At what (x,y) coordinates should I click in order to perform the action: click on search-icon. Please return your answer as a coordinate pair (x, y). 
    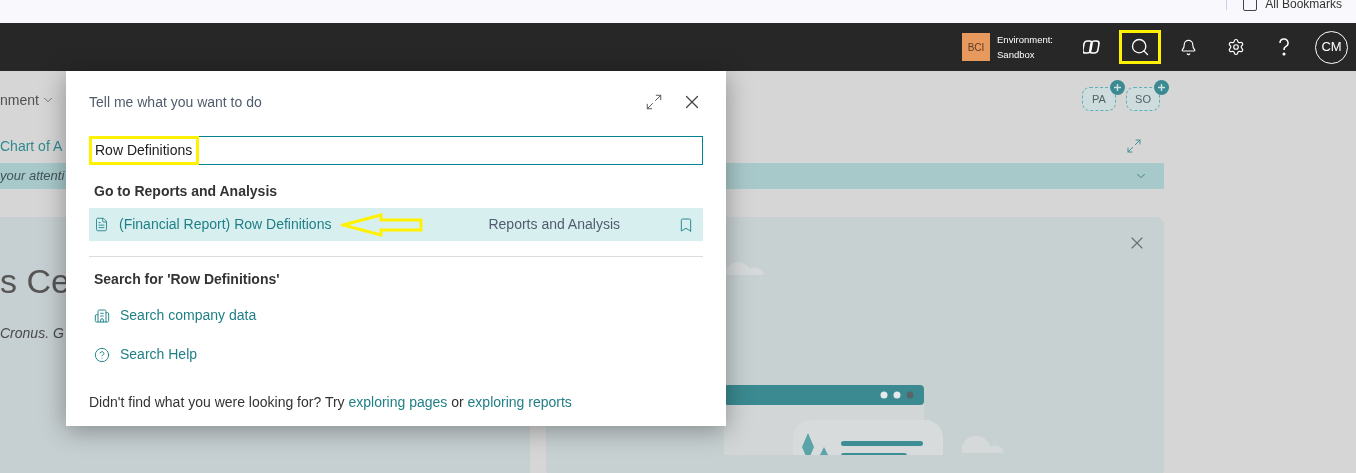
    Looking at the image, I should click on (1140, 47).